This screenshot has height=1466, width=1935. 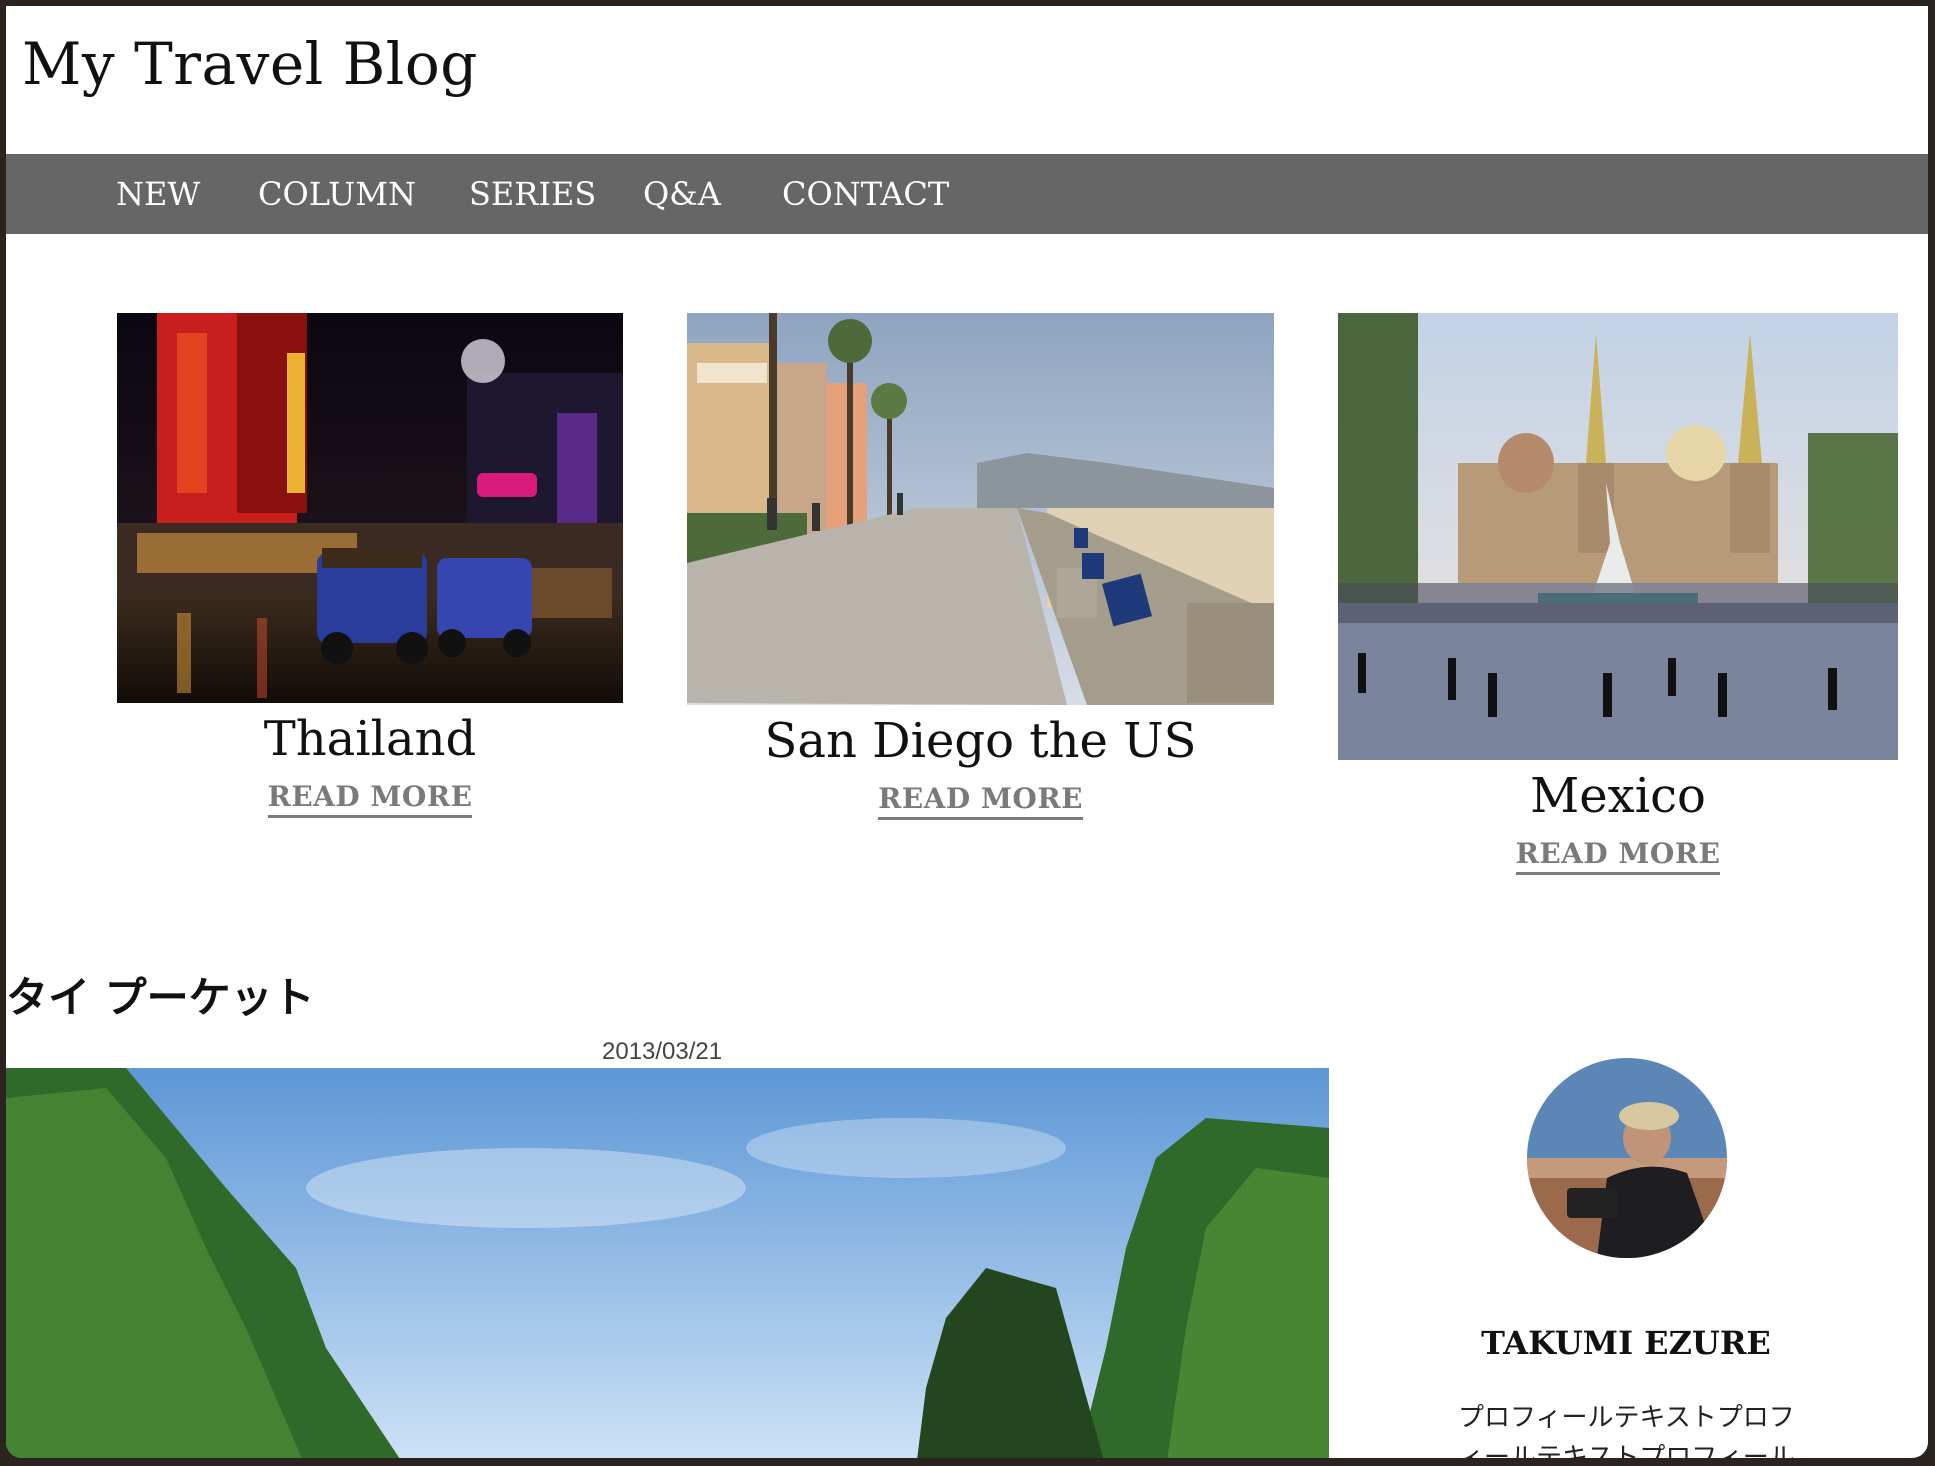 I want to click on san-diego-photo, so click(x=980, y=509).